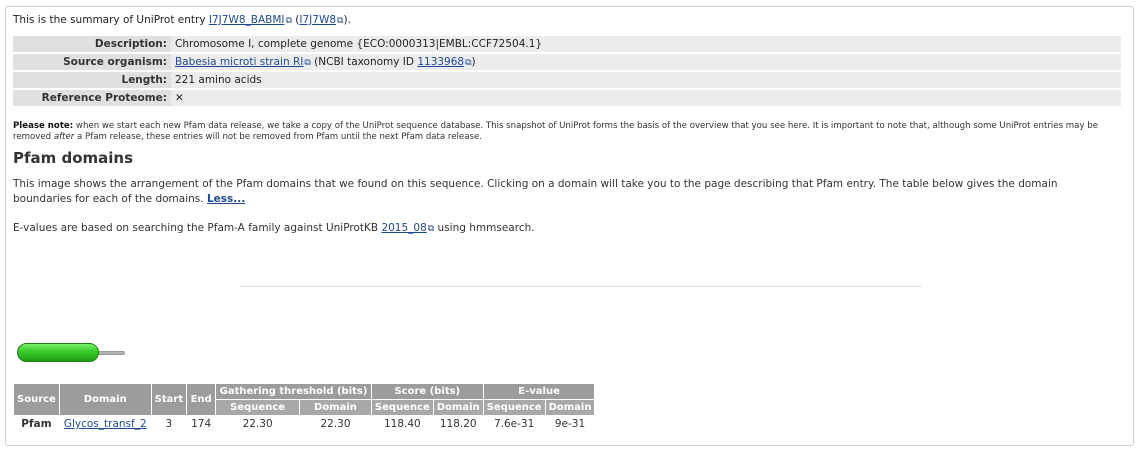 The image size is (1144, 450). Describe the element at coordinates (570, 424) in the screenshot. I see `cell-evalue-domain: 9e-31` at that location.